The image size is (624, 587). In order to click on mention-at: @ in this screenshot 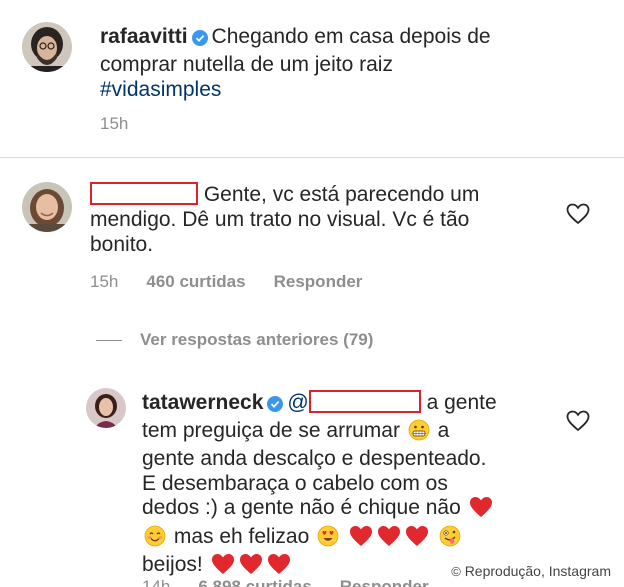, I will do `click(298, 402)`.